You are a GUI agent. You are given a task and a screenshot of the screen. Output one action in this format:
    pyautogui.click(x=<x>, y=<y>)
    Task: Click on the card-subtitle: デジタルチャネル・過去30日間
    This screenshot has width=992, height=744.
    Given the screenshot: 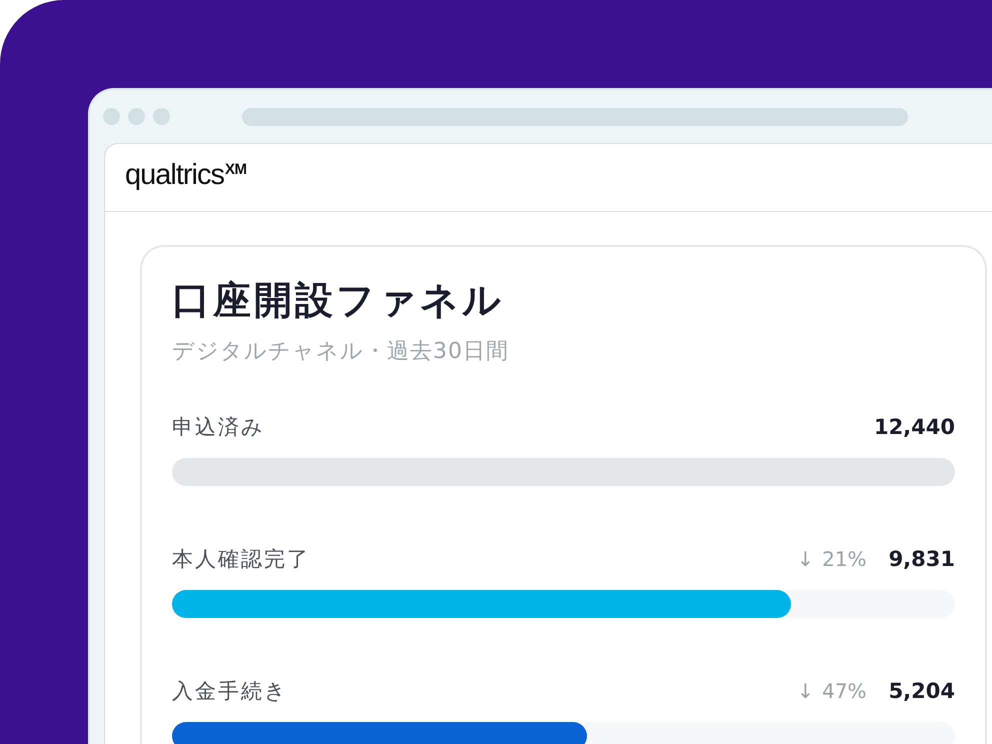 What is the action you would take?
    pyautogui.click(x=340, y=352)
    